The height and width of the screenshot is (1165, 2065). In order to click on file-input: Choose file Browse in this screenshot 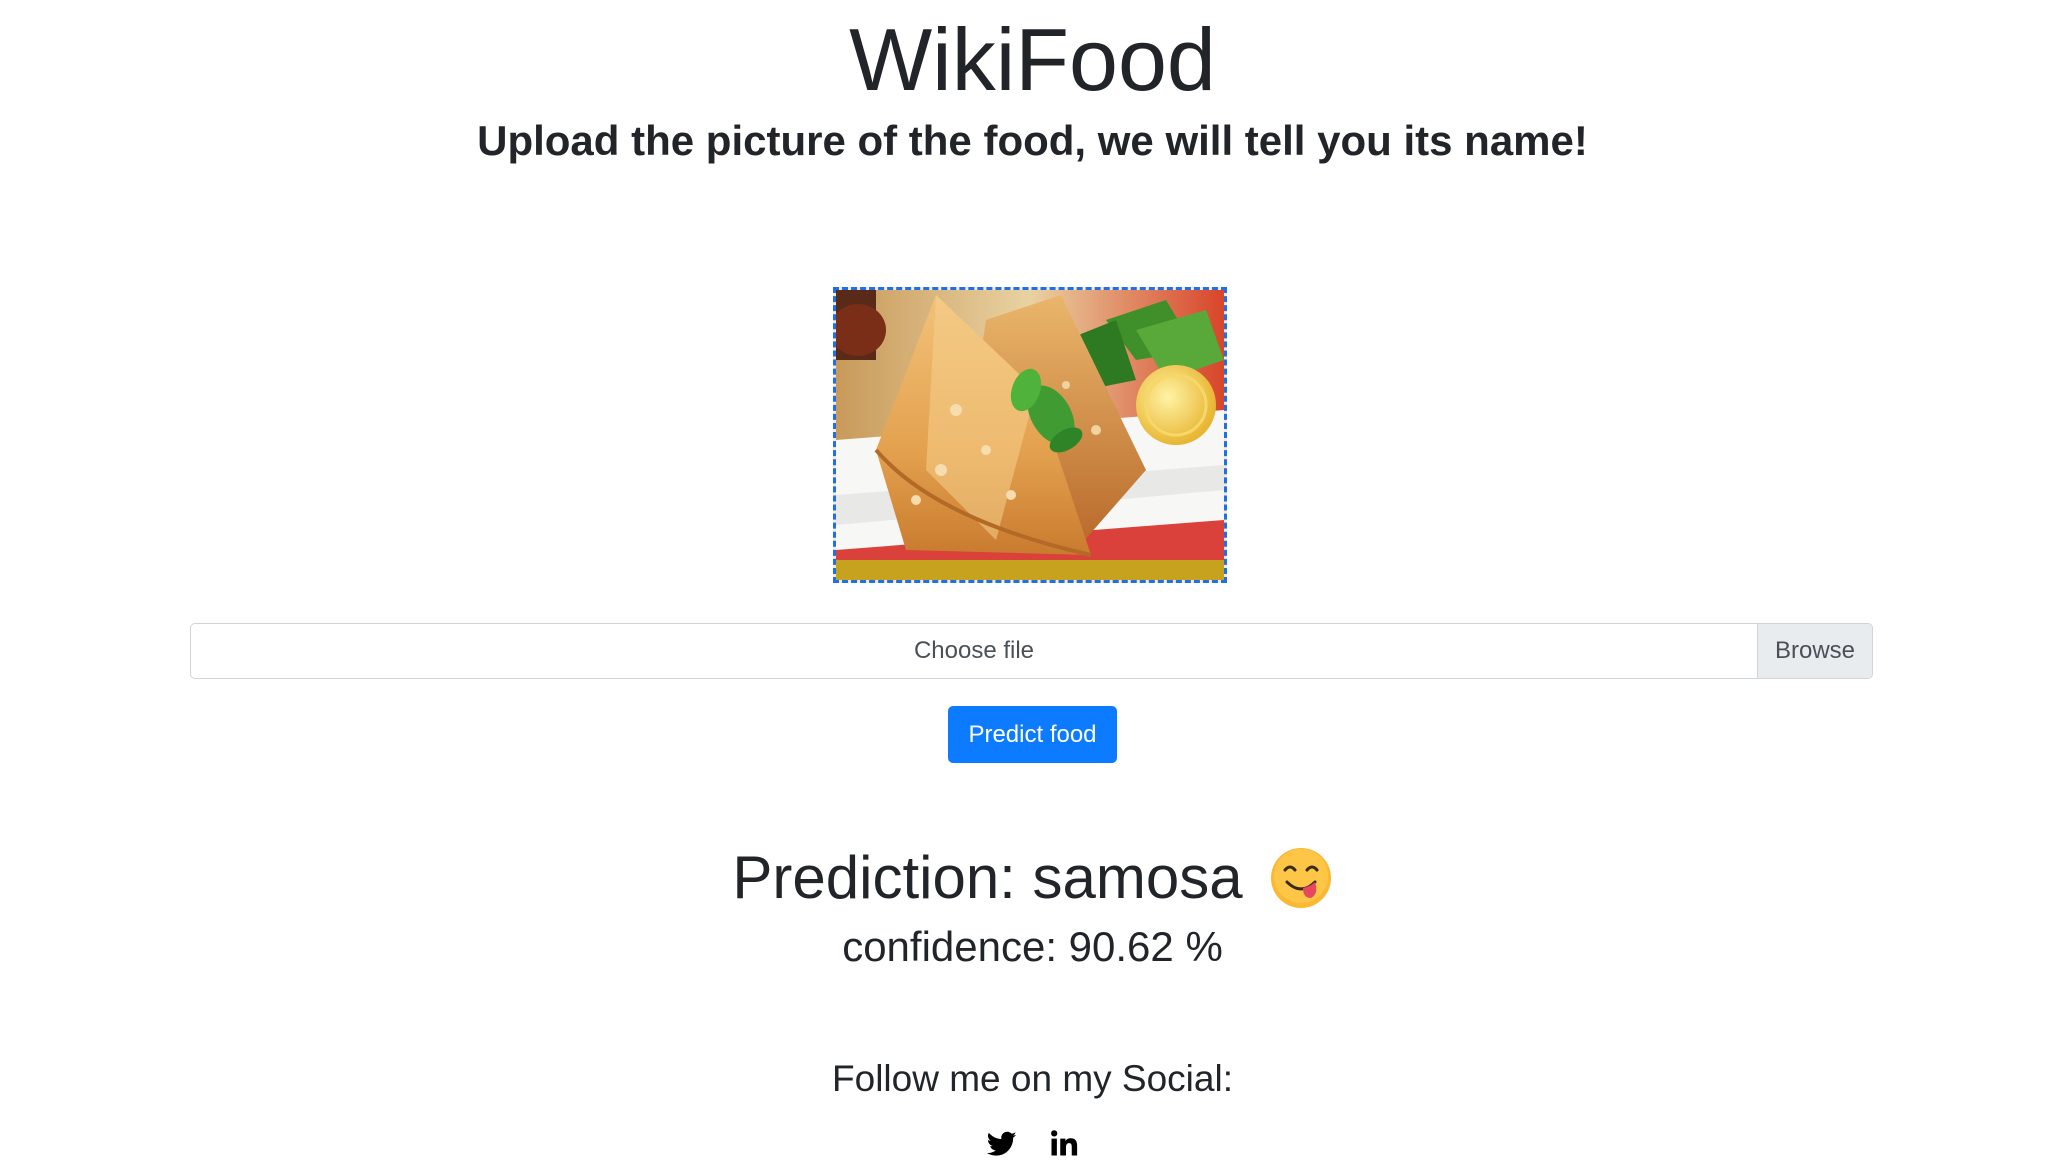, I will do `click(1031, 651)`.